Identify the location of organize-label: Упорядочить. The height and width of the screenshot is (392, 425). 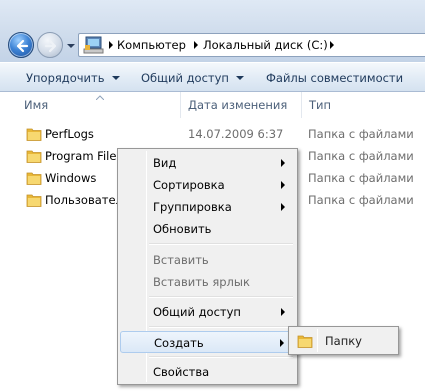
(65, 78).